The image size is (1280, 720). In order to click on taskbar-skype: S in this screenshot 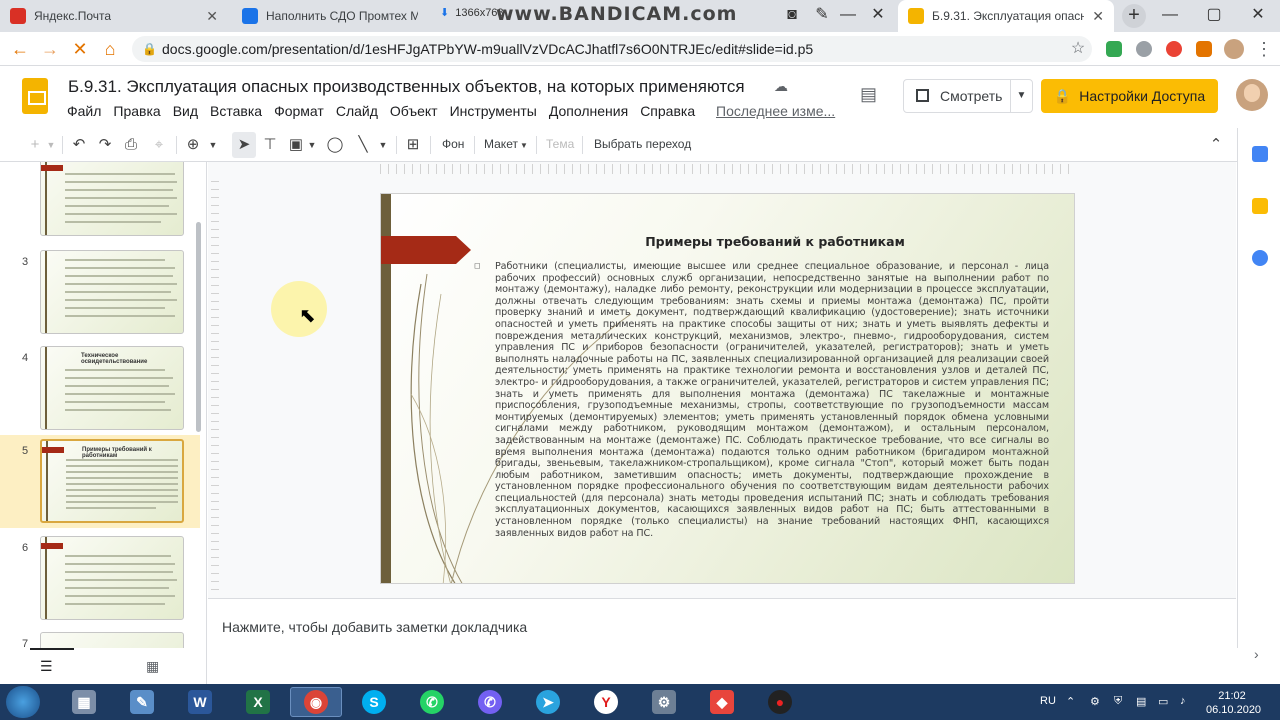, I will do `click(374, 702)`.